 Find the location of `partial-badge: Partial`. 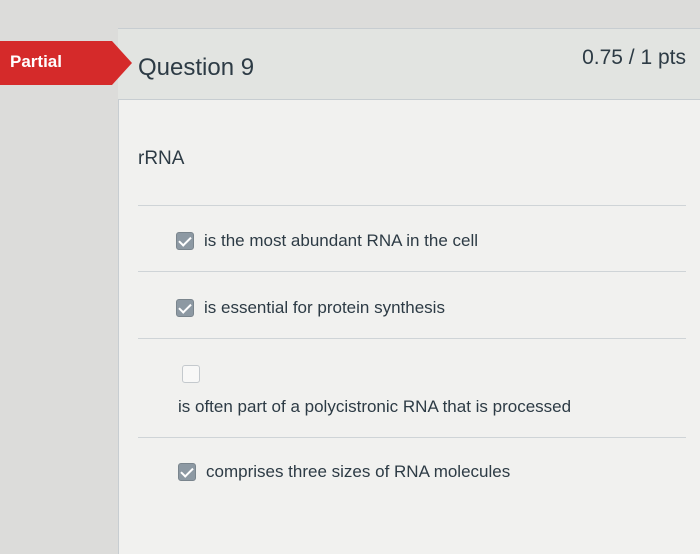

partial-badge: Partial is located at coordinates (66, 63).